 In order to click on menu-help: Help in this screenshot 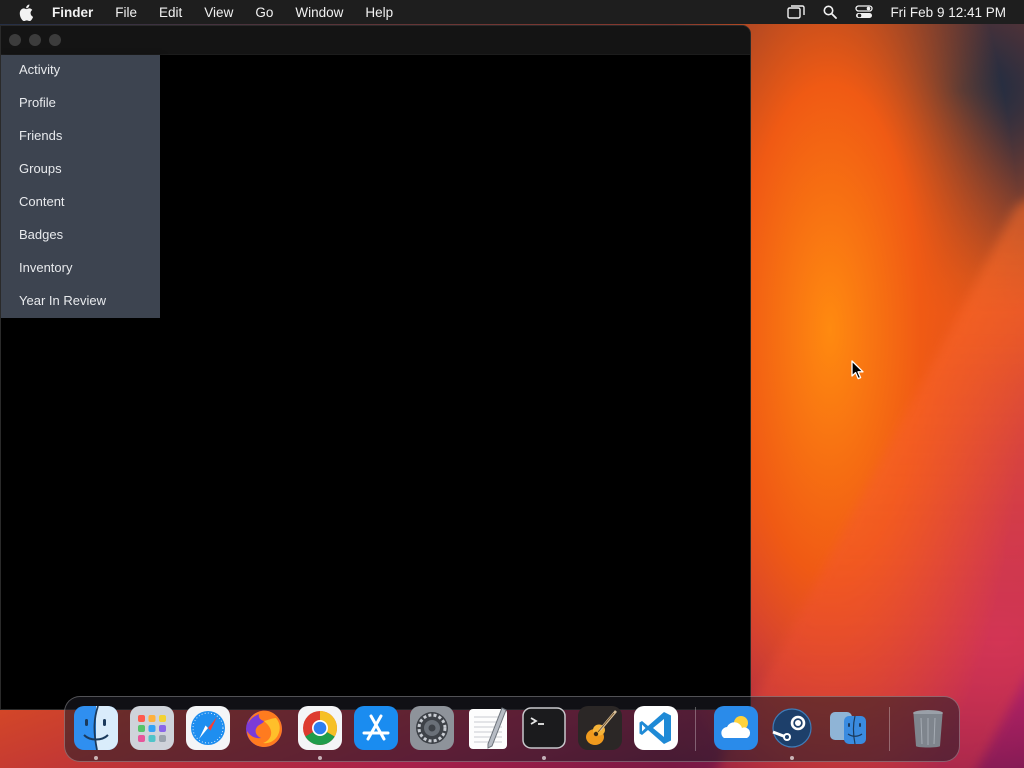, I will do `click(379, 12)`.